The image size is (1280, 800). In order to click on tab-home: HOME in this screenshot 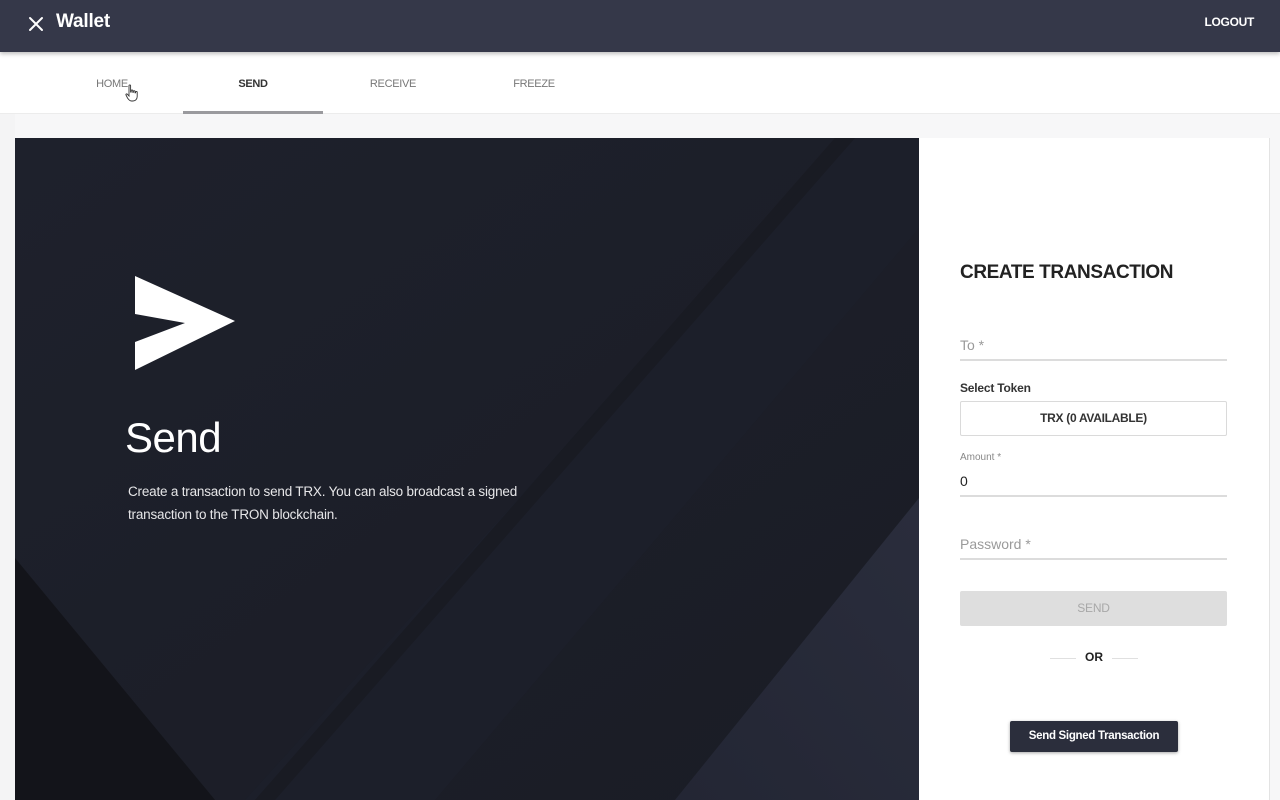, I will do `click(112, 83)`.